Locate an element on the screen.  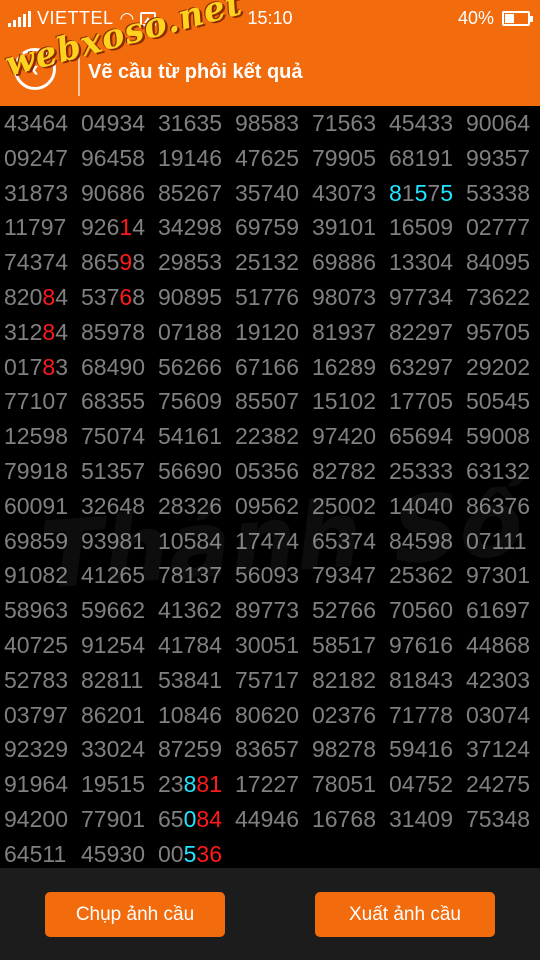
result-number: 30051 is located at coordinates (267, 644).